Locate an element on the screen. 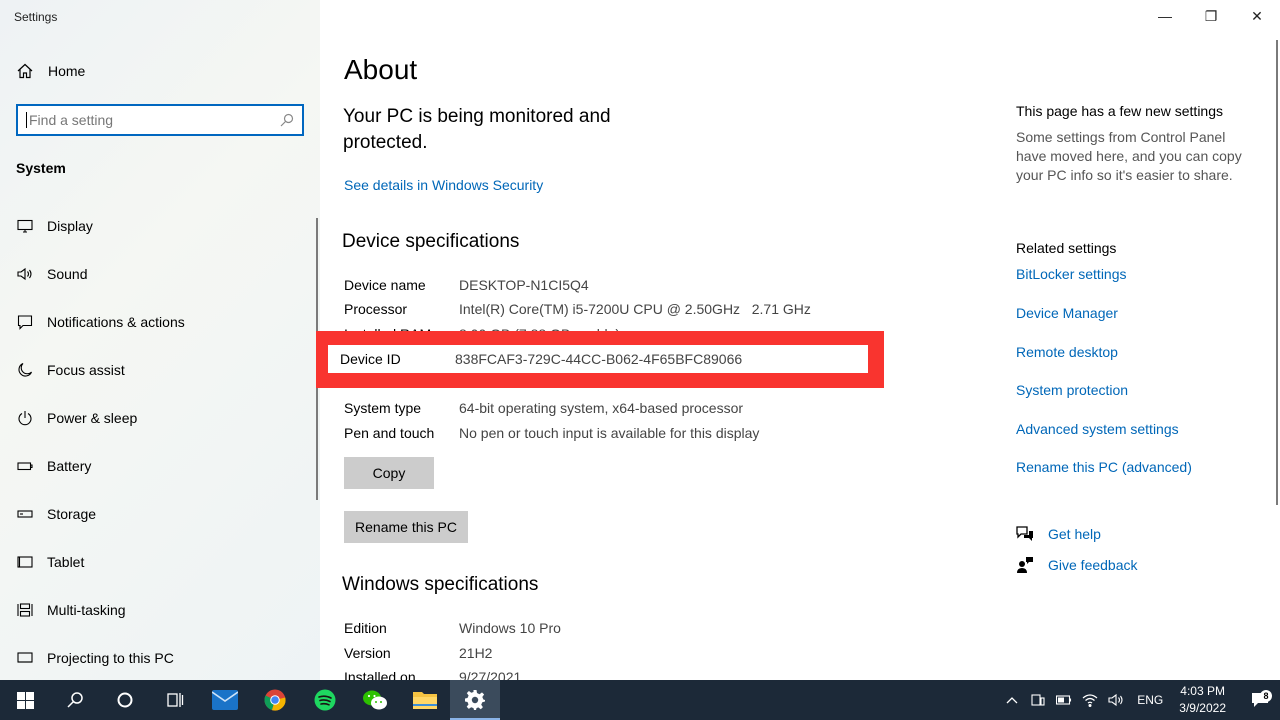  give-feedback-link: Give feedback is located at coordinates (1093, 565).